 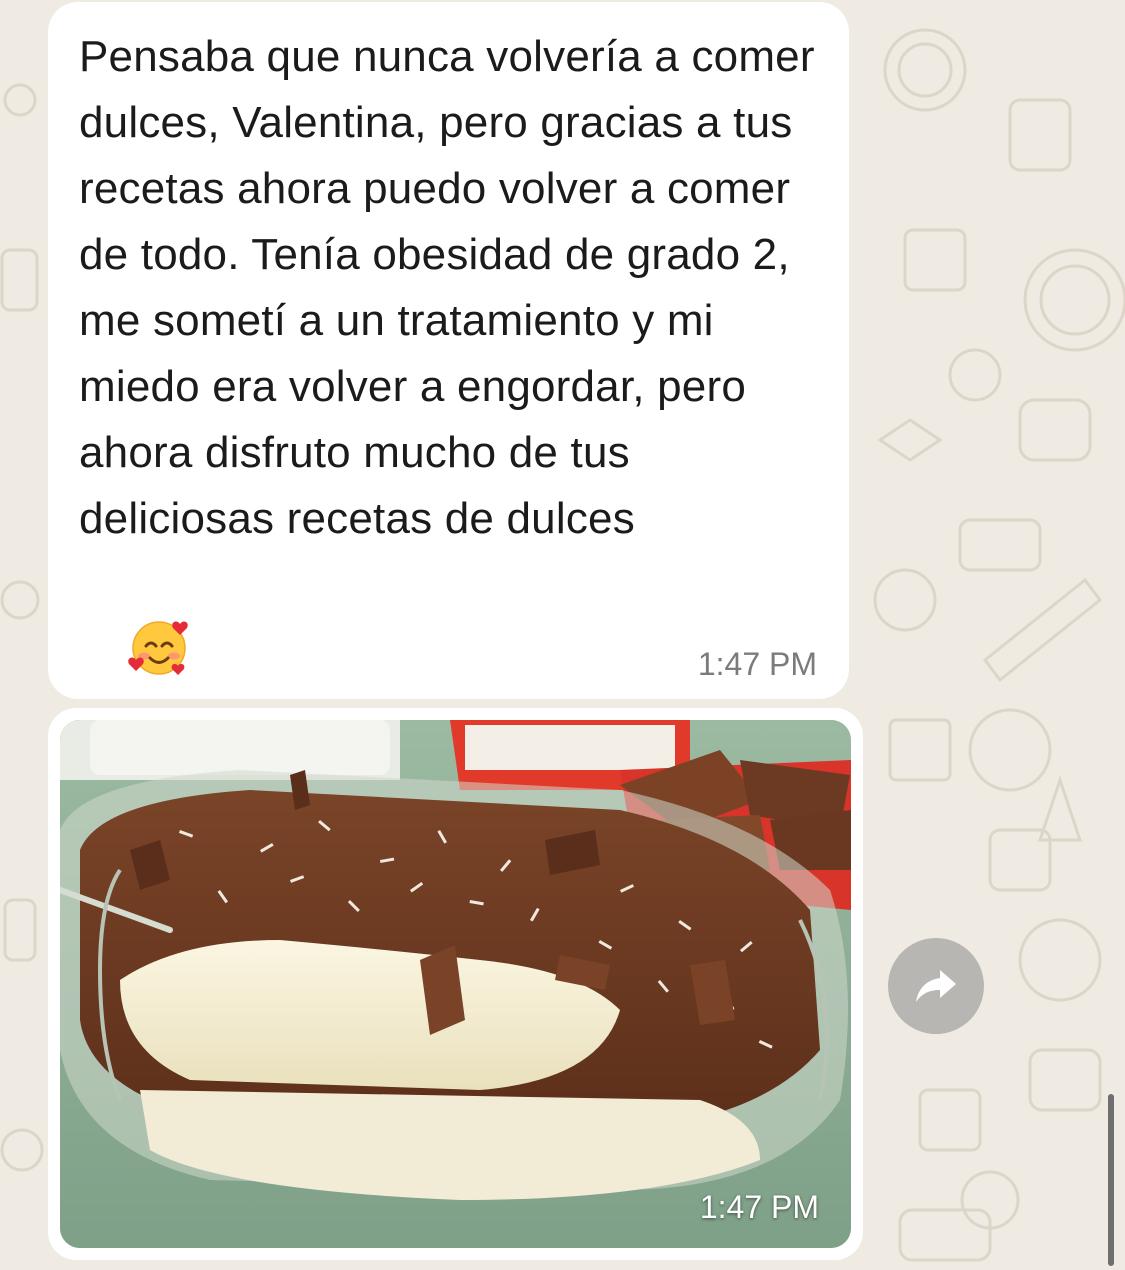 I want to click on image-timestamp: 1:47 PM, so click(x=759, y=1207).